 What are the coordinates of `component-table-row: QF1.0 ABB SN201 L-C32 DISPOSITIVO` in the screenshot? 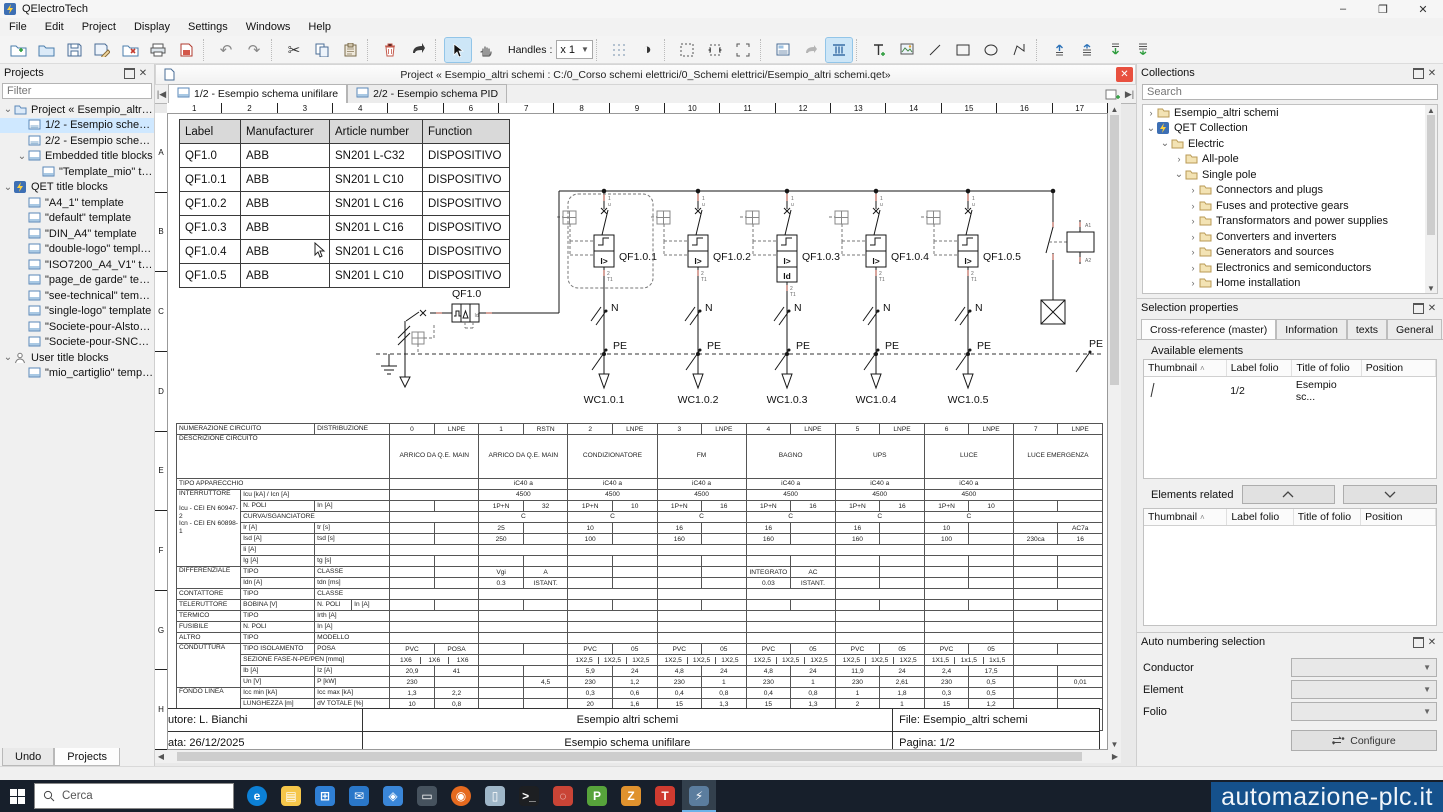 It's located at (344, 155).